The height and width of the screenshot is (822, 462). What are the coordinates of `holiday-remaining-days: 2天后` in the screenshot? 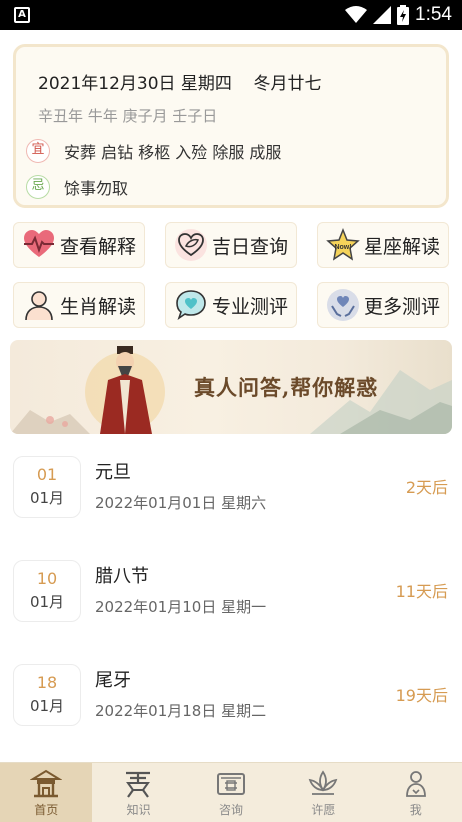 It's located at (426, 487).